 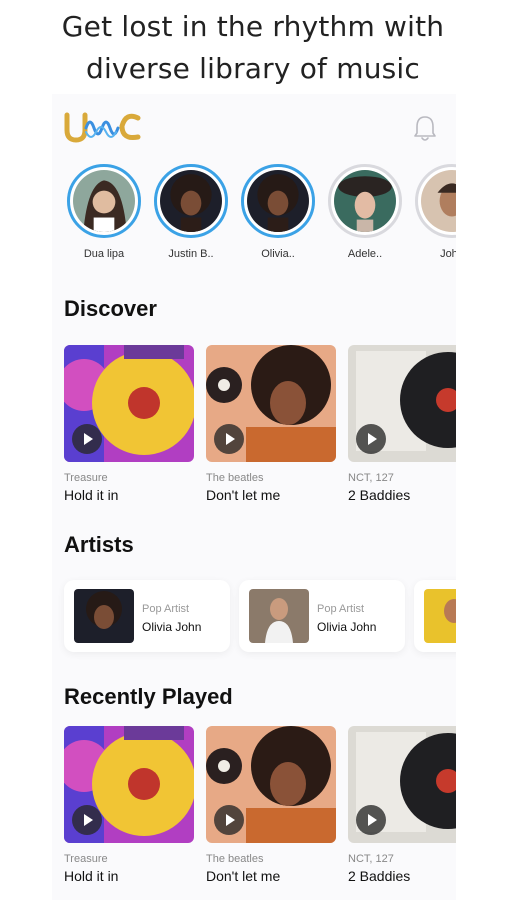 I want to click on story-name: John, so click(x=448, y=254).